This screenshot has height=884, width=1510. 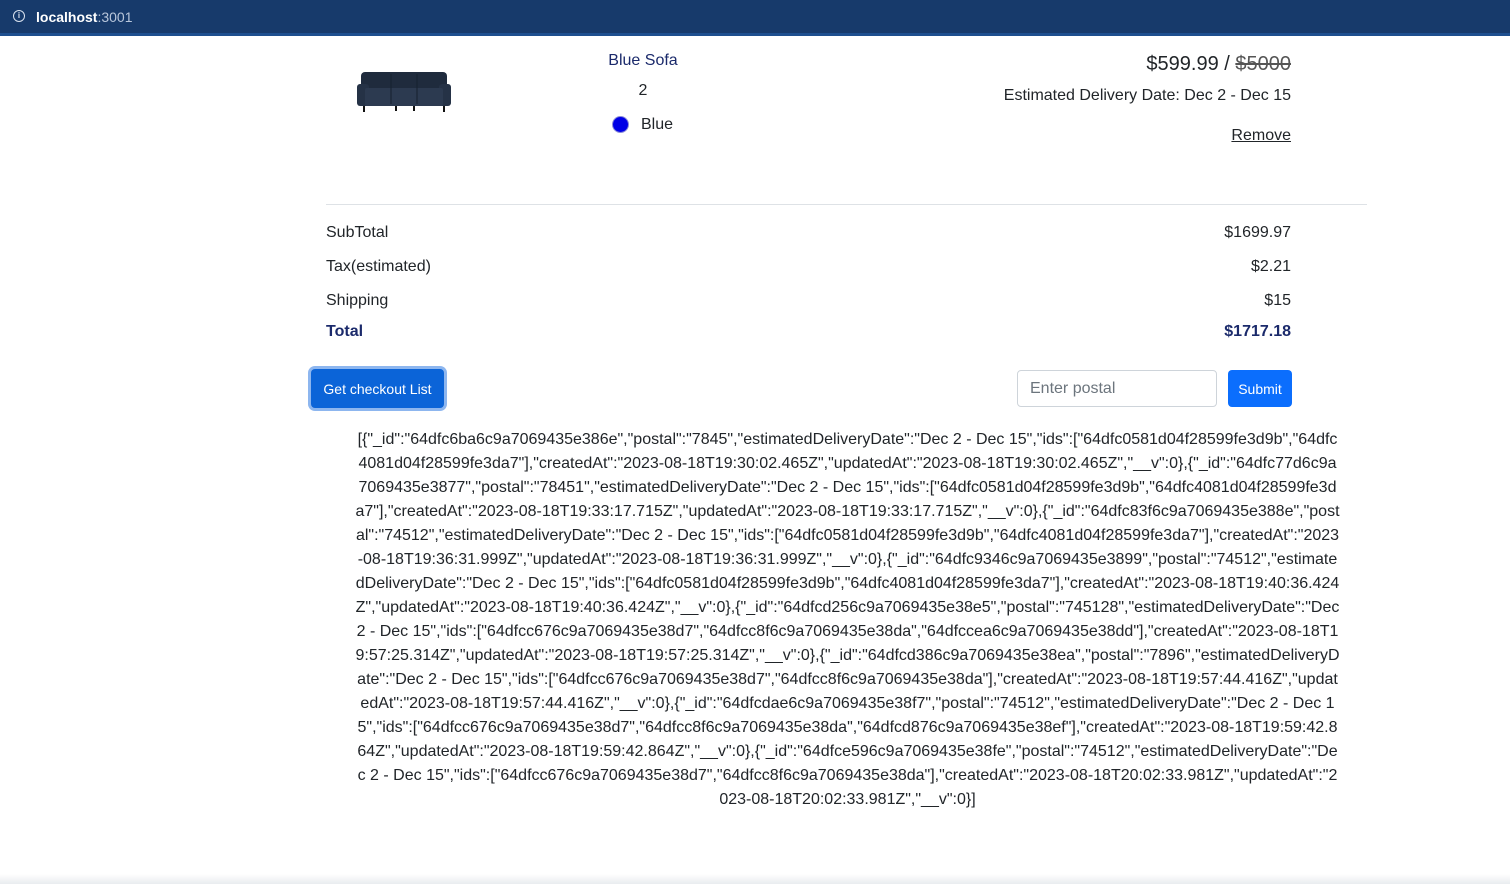 What do you see at coordinates (808, 332) in the screenshot?
I see `total-row: Total $1717.18` at bounding box center [808, 332].